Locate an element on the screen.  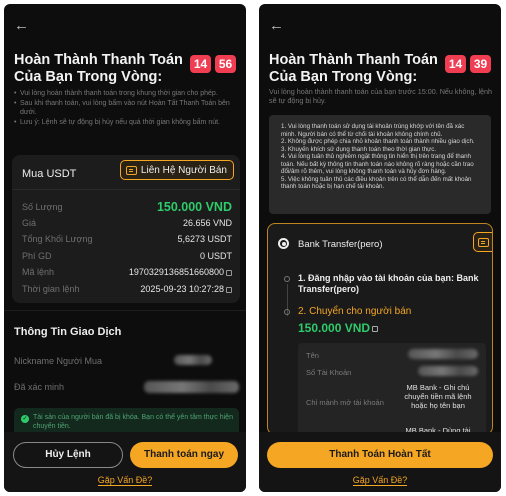
contact-seller-button: Liên Hệ Người Bán is located at coordinates (176, 170).